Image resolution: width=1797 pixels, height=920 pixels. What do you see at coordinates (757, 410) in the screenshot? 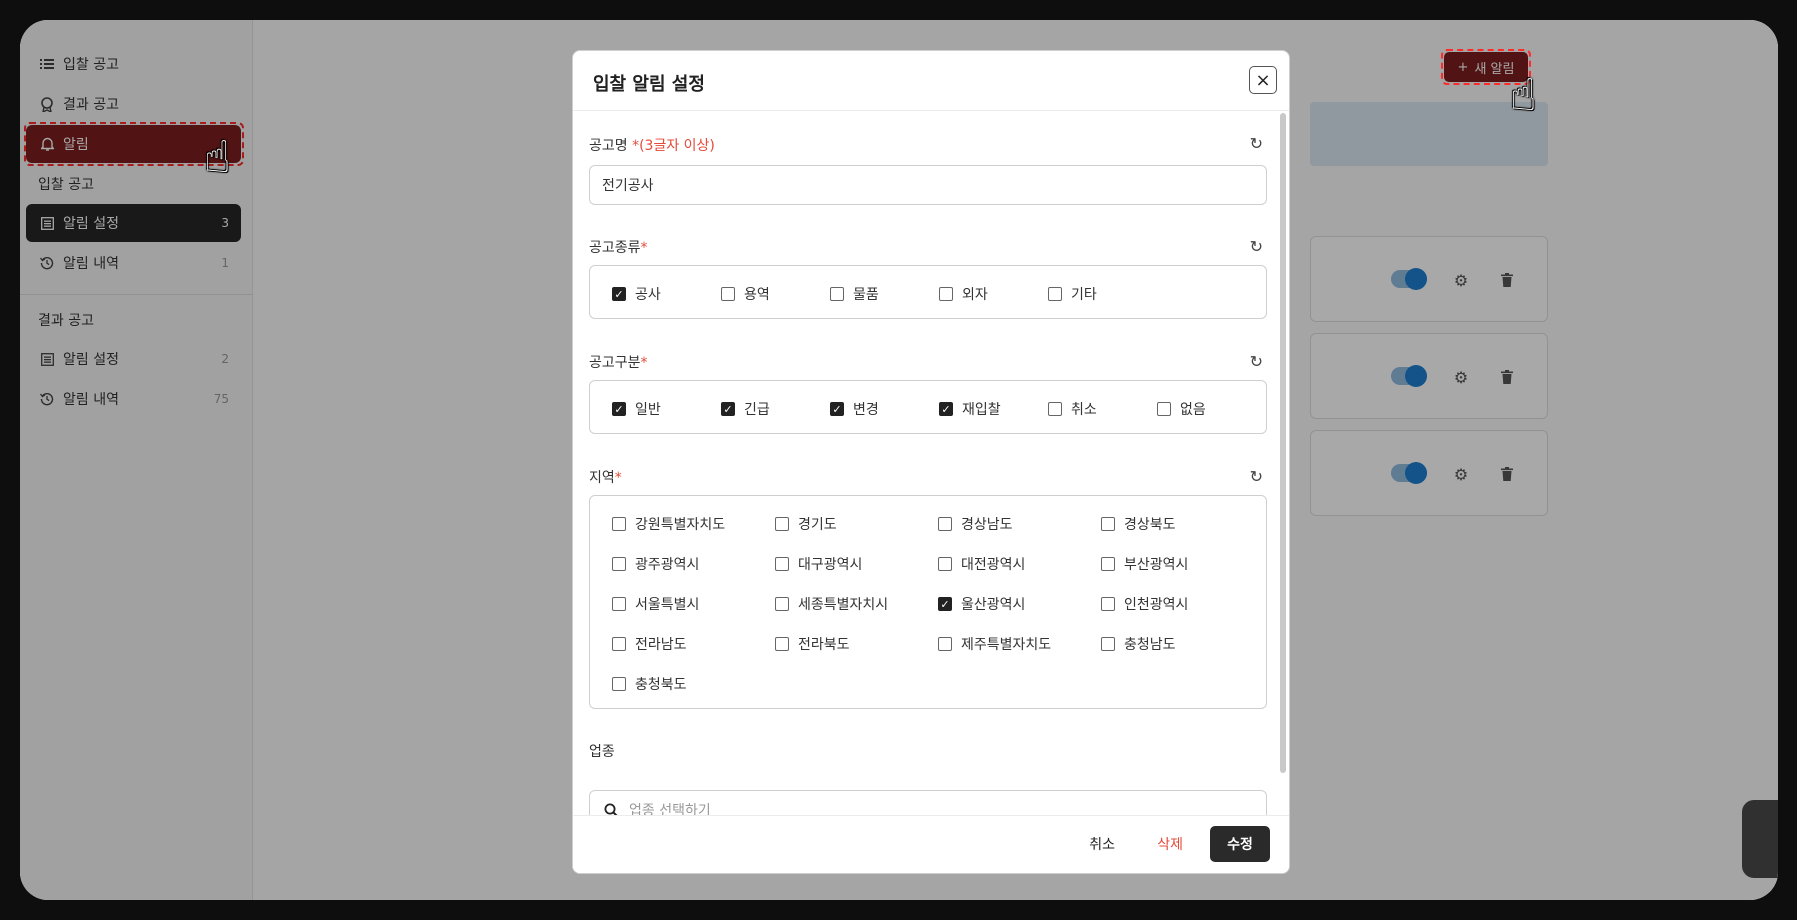
I see `checkbox-label: 긴급` at bounding box center [757, 410].